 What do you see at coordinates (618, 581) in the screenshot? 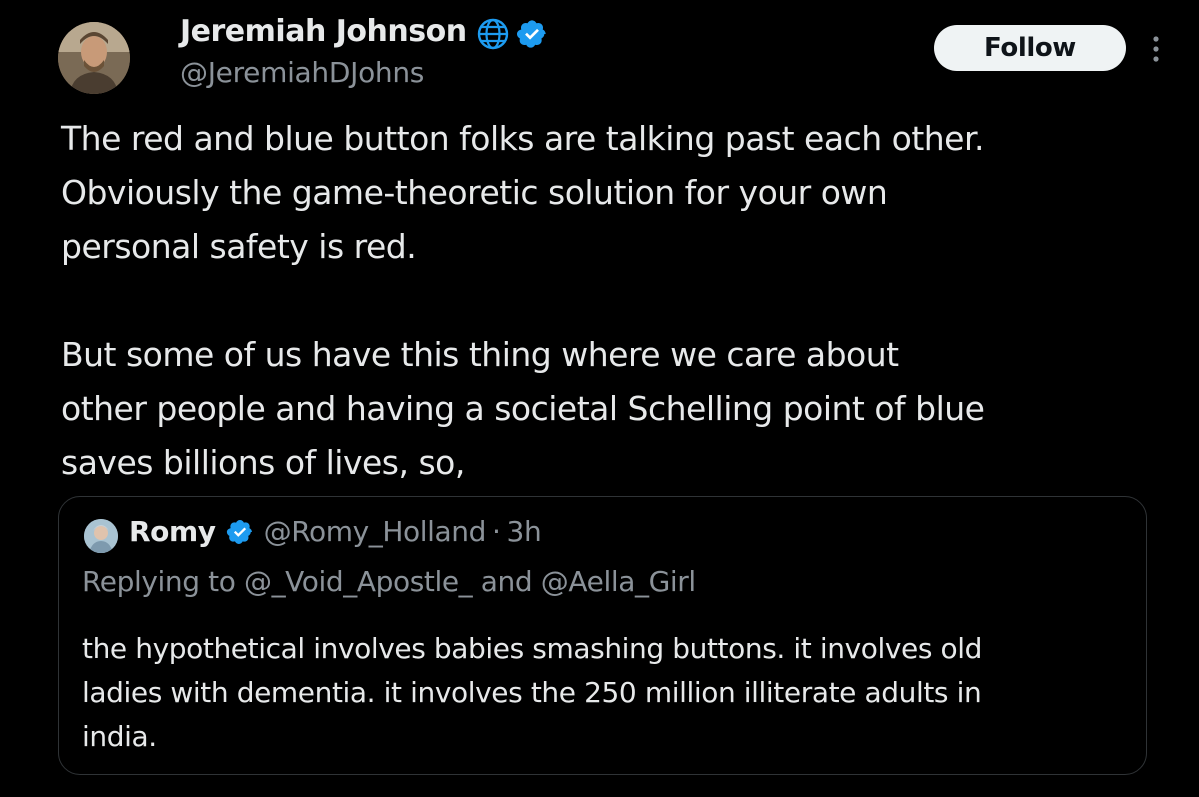
I see `reply-mention-link: @Aella_Girl` at bounding box center [618, 581].